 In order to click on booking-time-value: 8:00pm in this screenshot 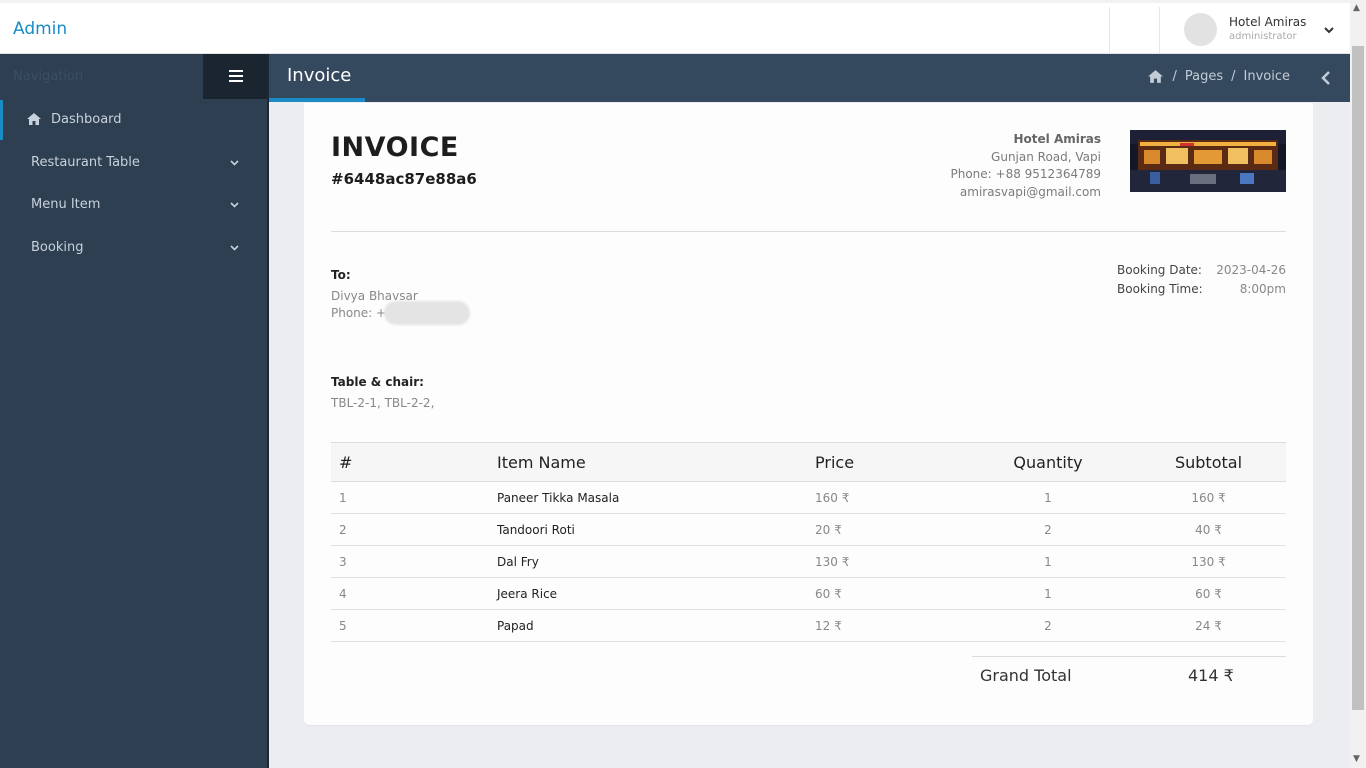, I will do `click(1262, 289)`.